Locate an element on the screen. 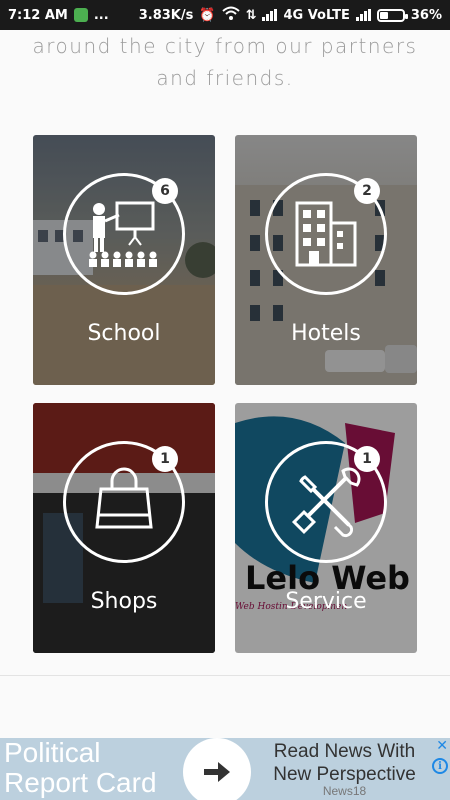 The height and width of the screenshot is (800, 450). count-badge: 2 is located at coordinates (367, 191).